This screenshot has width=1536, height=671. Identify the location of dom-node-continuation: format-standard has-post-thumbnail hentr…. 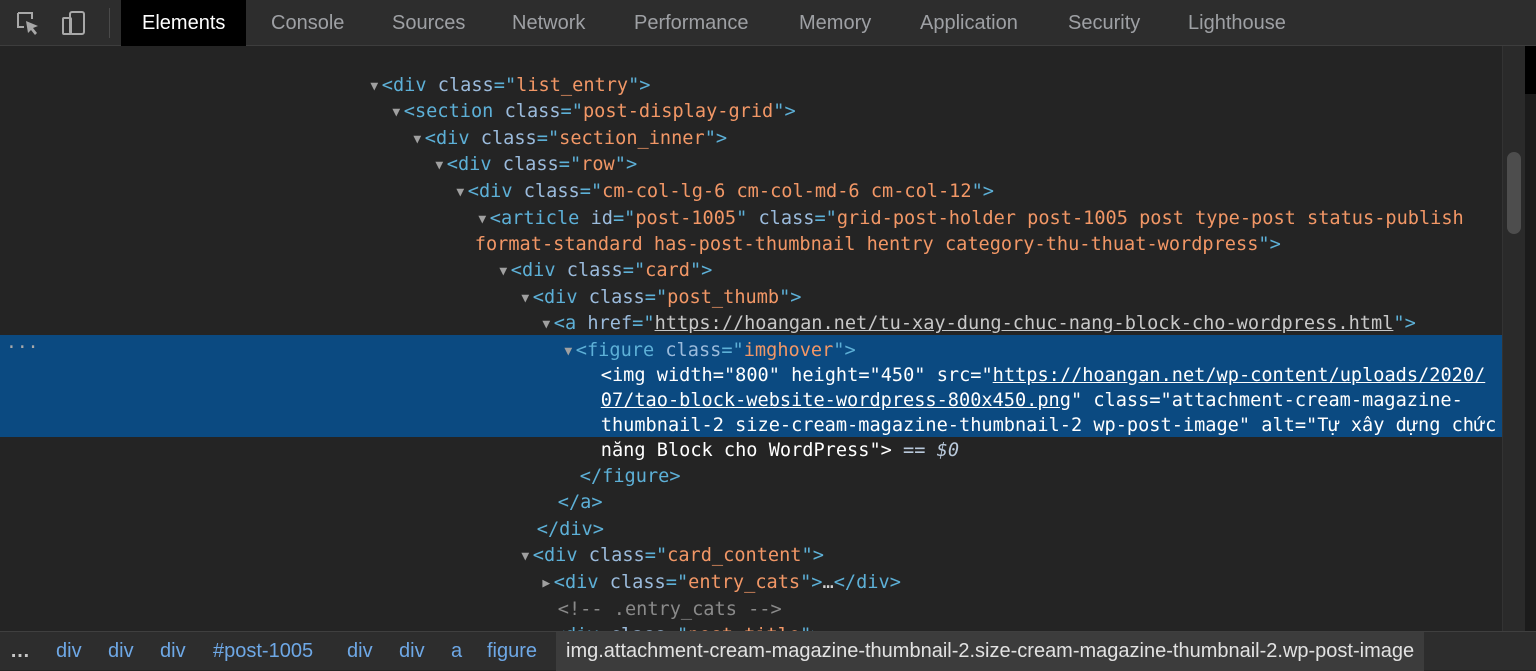
(877, 244).